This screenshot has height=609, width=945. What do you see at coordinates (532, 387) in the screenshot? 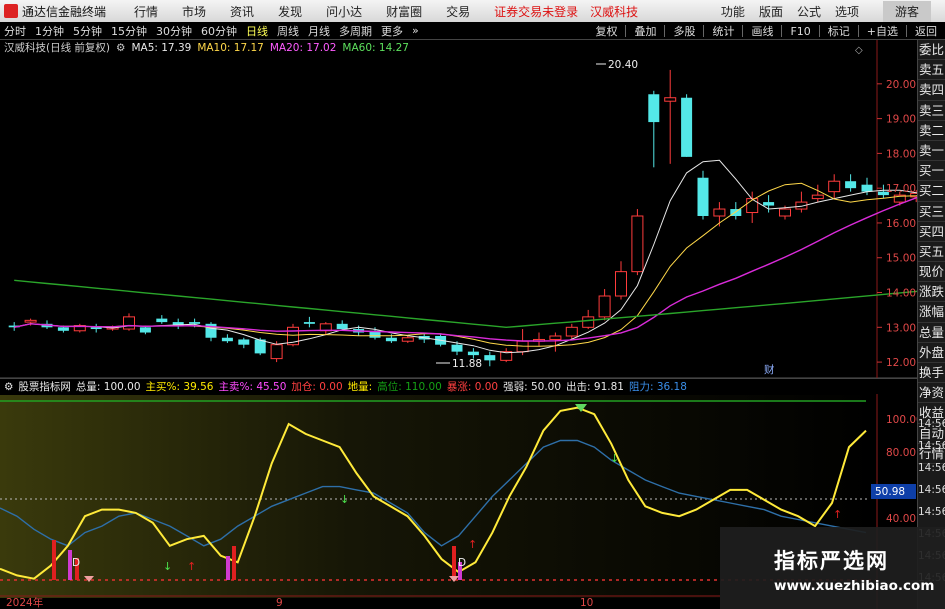
I see `ind-strong: 强弱: 50.00` at bounding box center [532, 387].